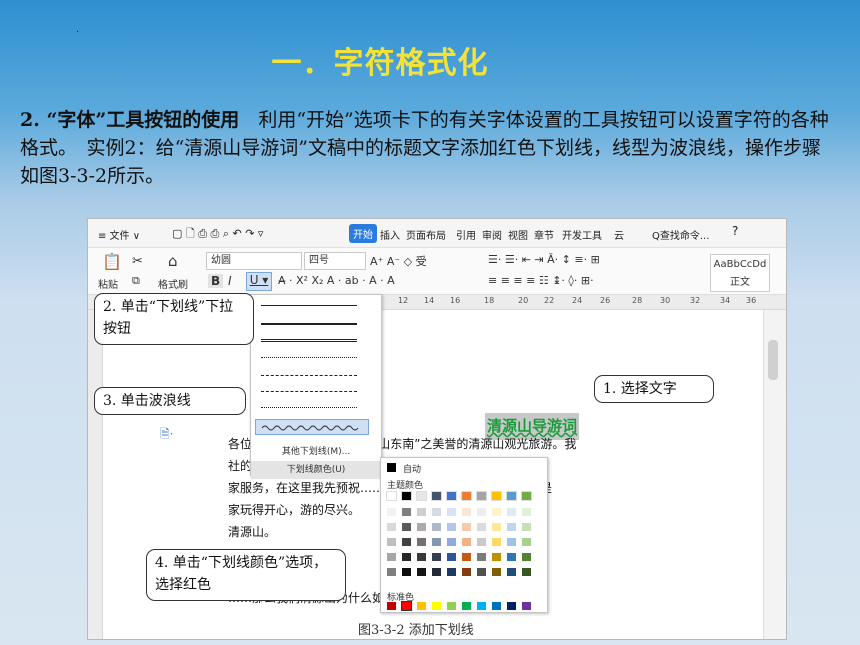  I want to click on underline-thick, so click(309, 324).